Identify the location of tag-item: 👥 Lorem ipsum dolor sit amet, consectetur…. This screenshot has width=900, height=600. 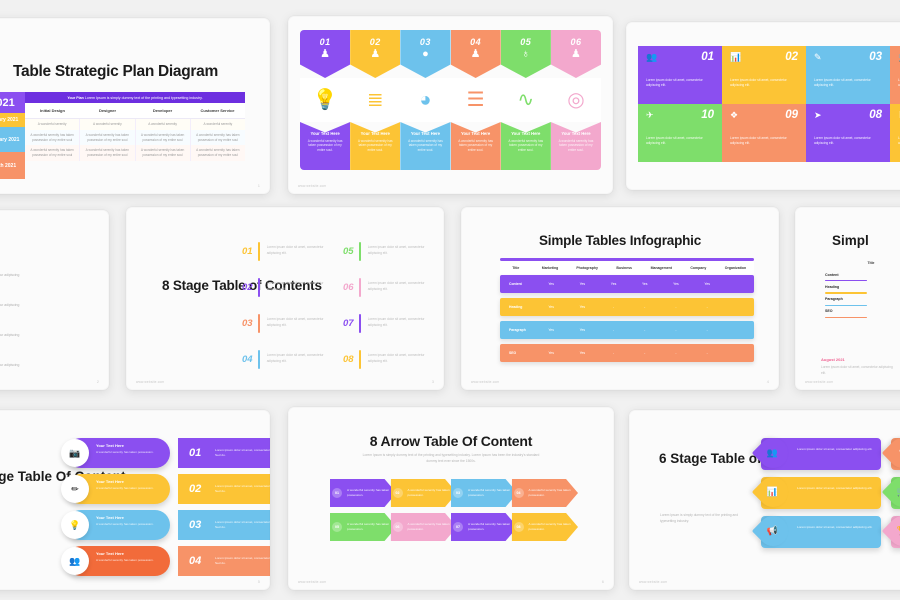
(816, 453).